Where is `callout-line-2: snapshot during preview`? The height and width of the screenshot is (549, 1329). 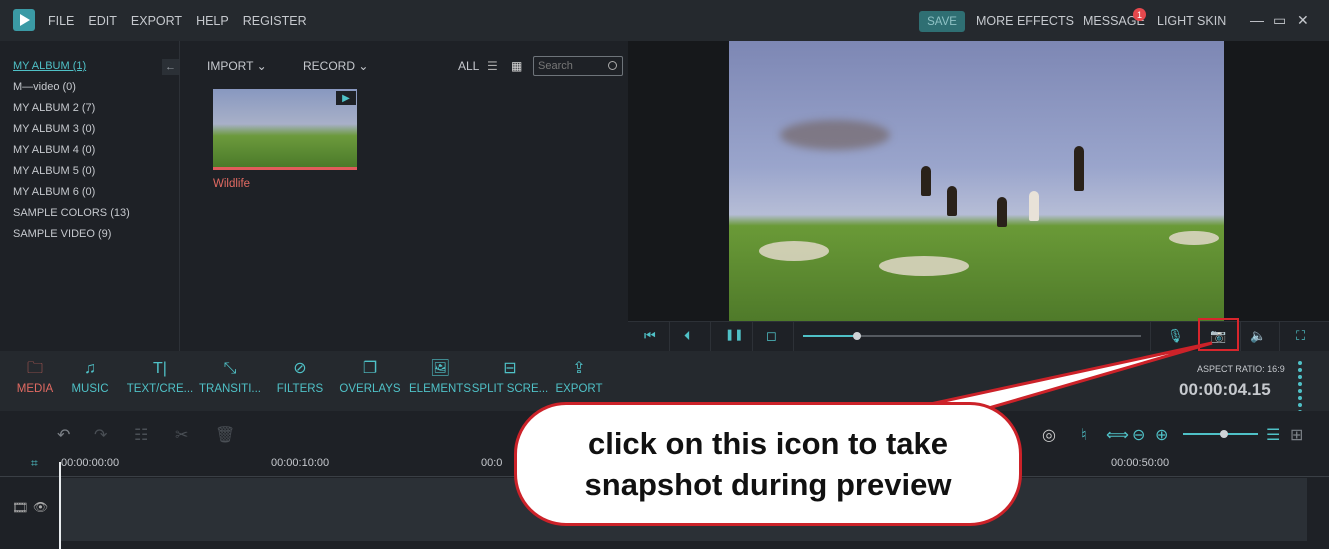 callout-line-2: snapshot during preview is located at coordinates (768, 484).